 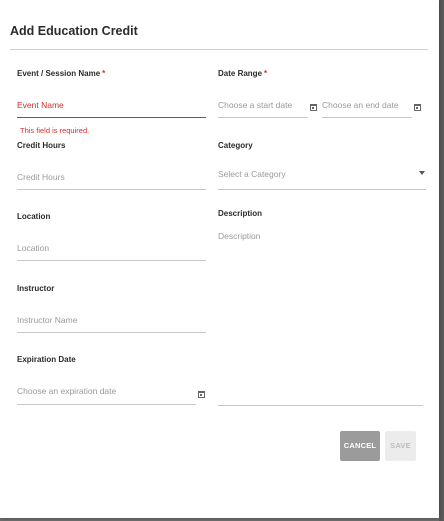 What do you see at coordinates (111, 332) in the screenshot?
I see `instructor-underline` at bounding box center [111, 332].